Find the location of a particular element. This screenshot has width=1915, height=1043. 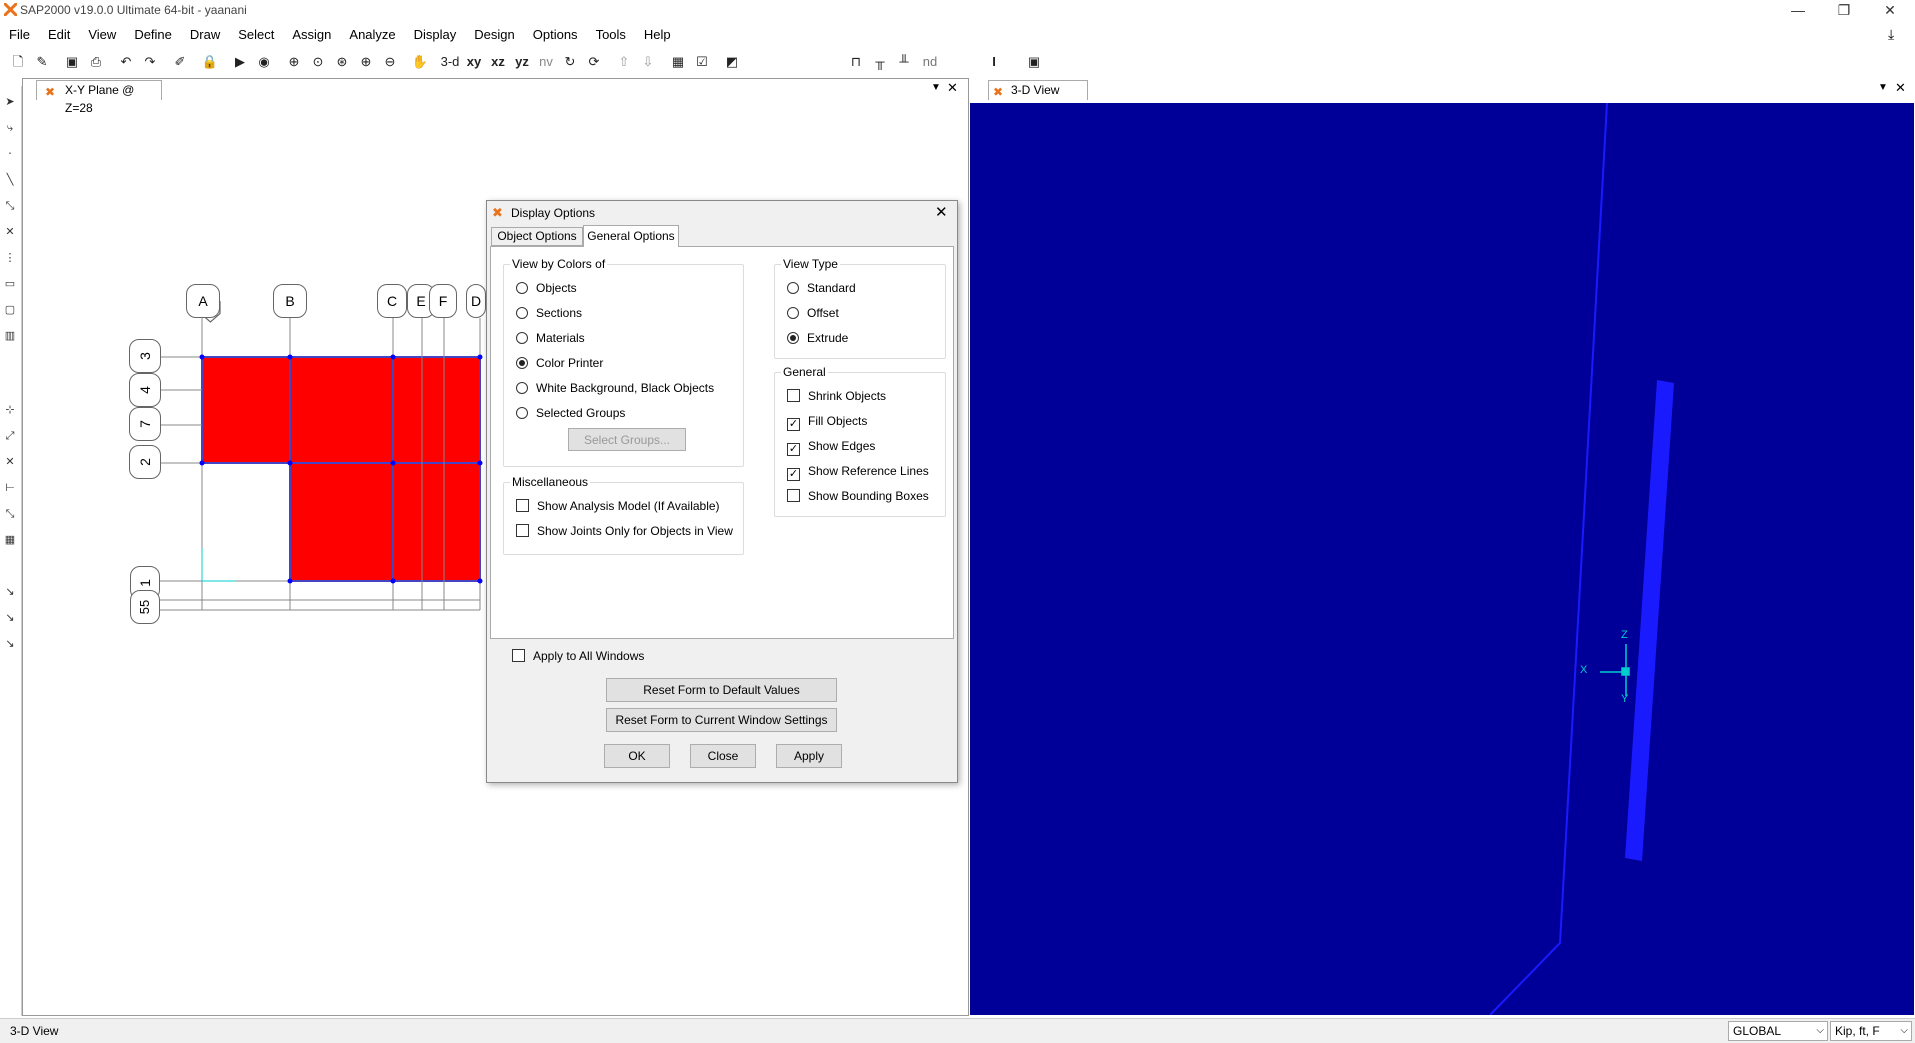

clear-selection-icon: ↘ is located at coordinates (10, 644).